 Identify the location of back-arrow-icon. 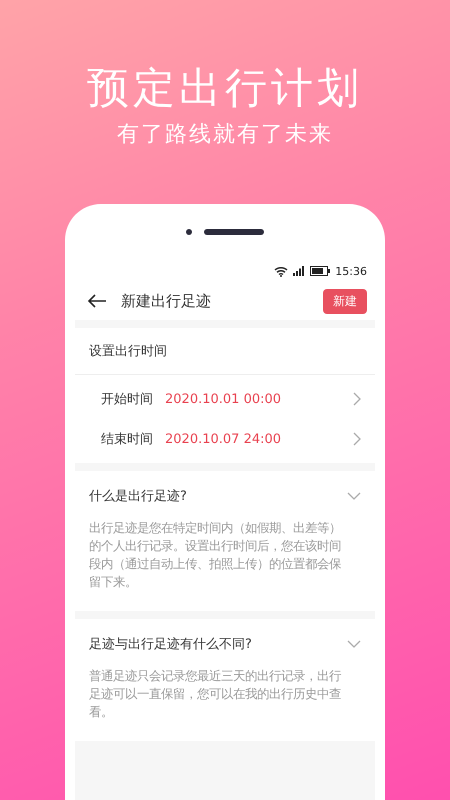
(97, 301).